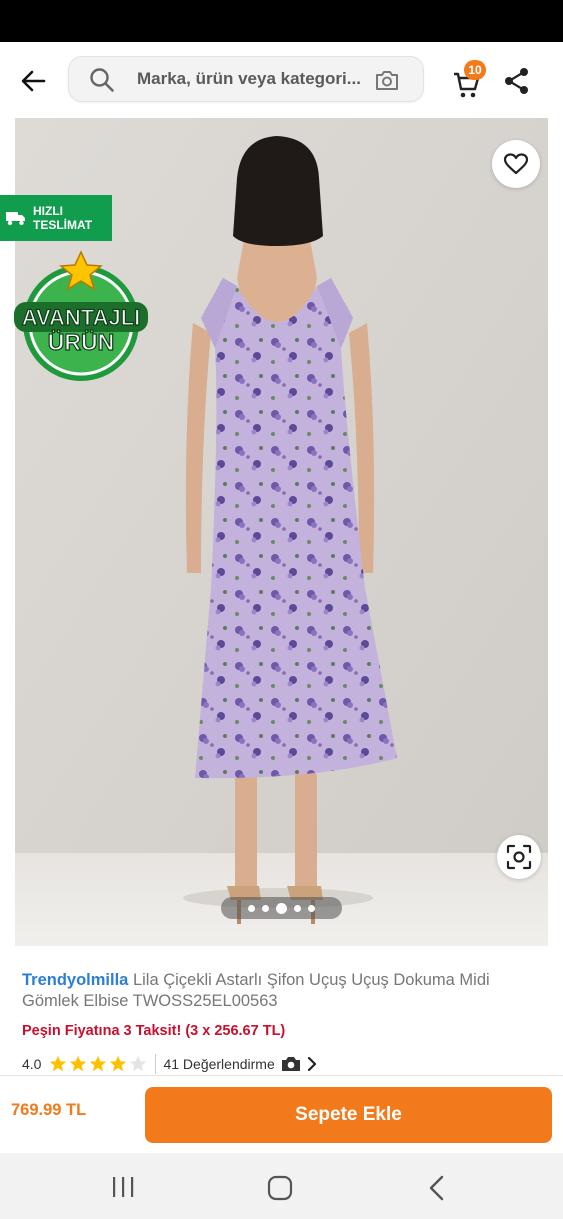 The width and height of the screenshot is (563, 1219). I want to click on fast-delivery-badge: HIZLI TESLİMAT, so click(56, 218).